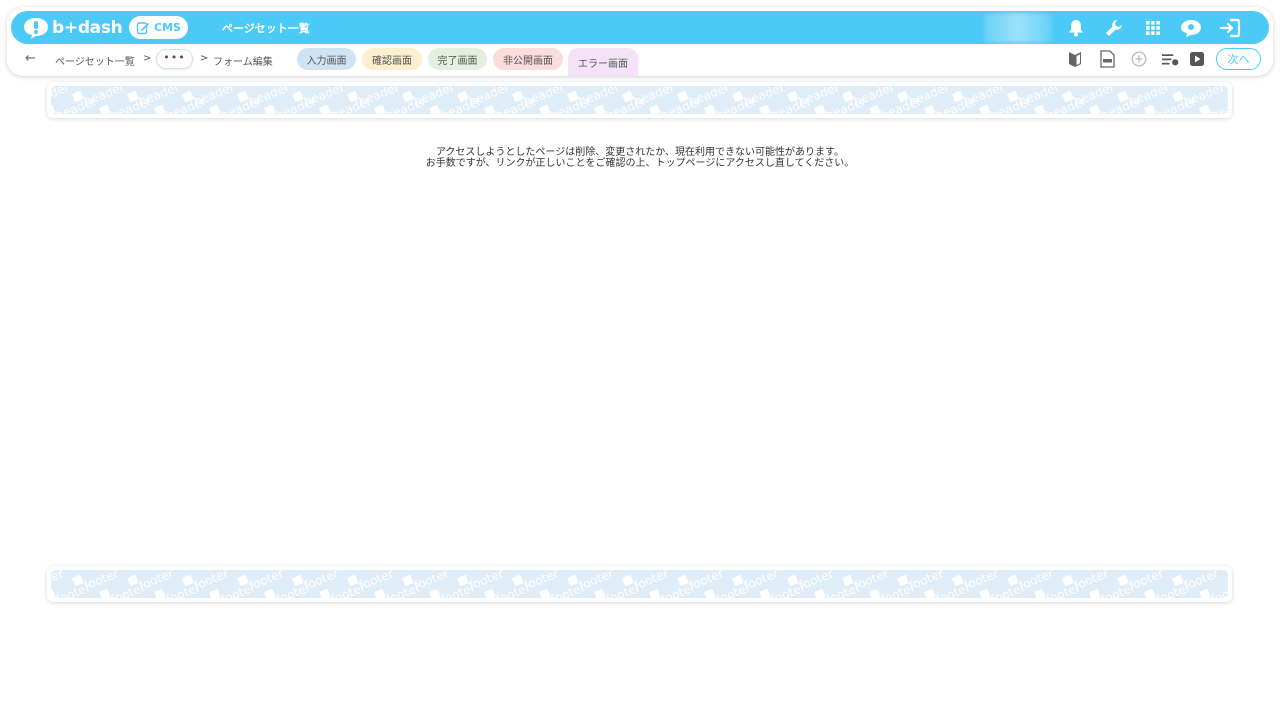  Describe the element at coordinates (142, 27) in the screenshot. I see `edit-note-icon` at that location.